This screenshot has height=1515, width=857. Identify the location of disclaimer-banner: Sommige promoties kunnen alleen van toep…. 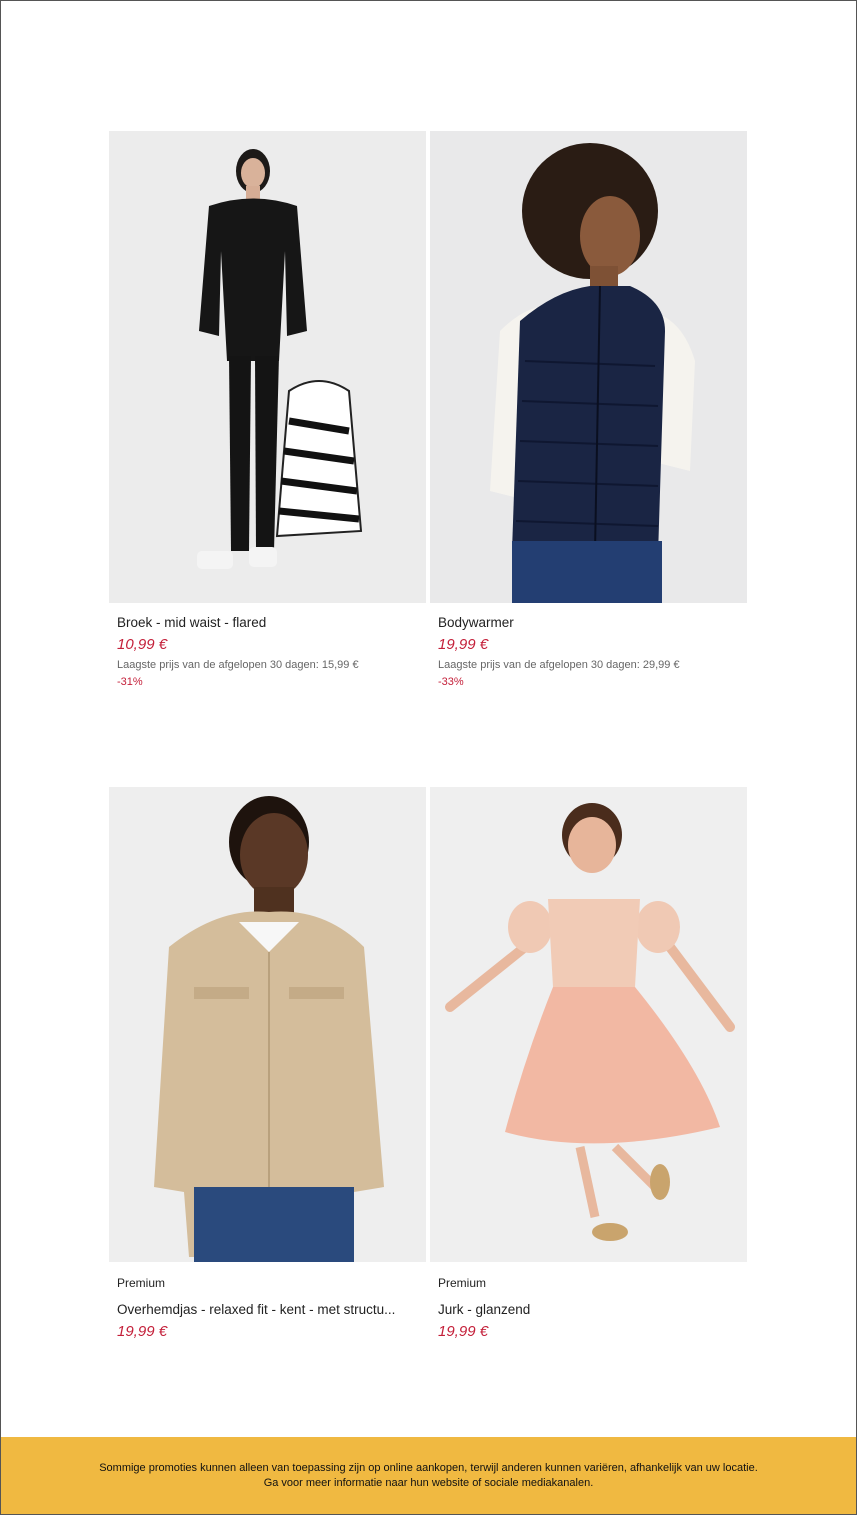
(428, 1475).